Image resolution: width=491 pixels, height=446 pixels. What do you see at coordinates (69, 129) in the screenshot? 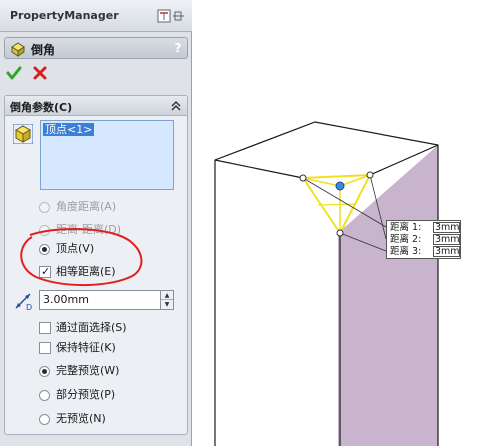
I see `selection-item: 顶点<1>` at bounding box center [69, 129].